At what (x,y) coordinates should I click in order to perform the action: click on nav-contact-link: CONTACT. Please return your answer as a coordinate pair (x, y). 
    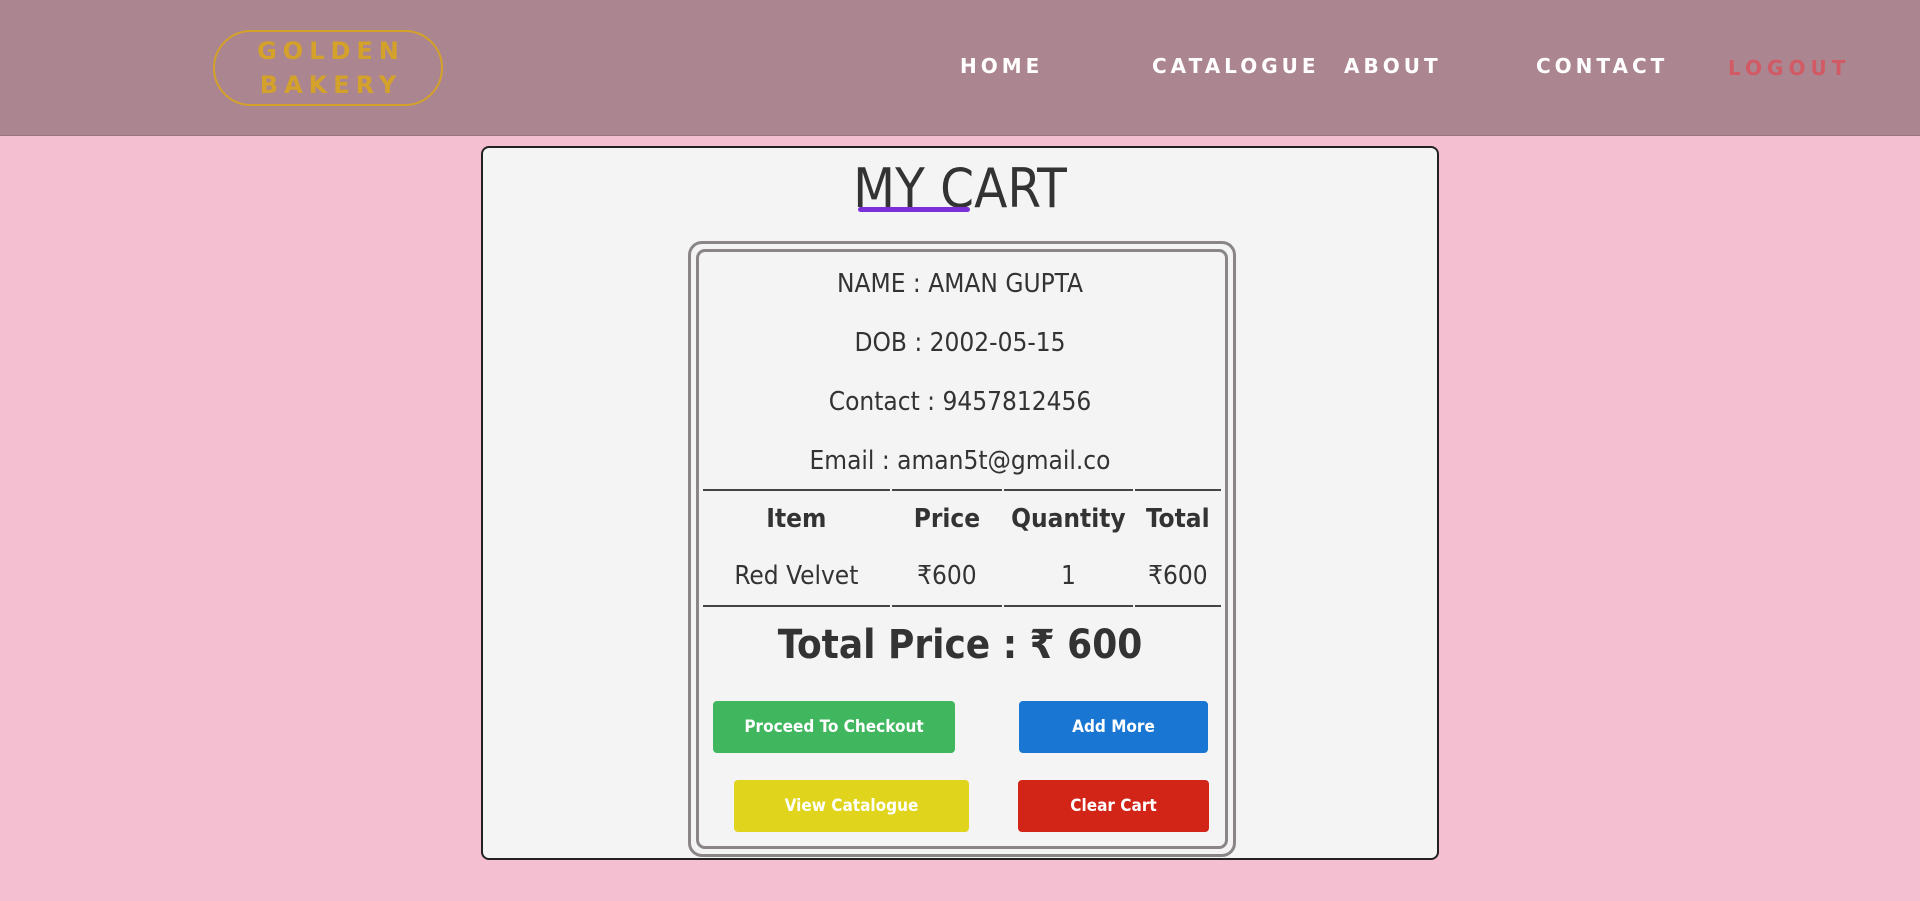
    Looking at the image, I should click on (1602, 66).